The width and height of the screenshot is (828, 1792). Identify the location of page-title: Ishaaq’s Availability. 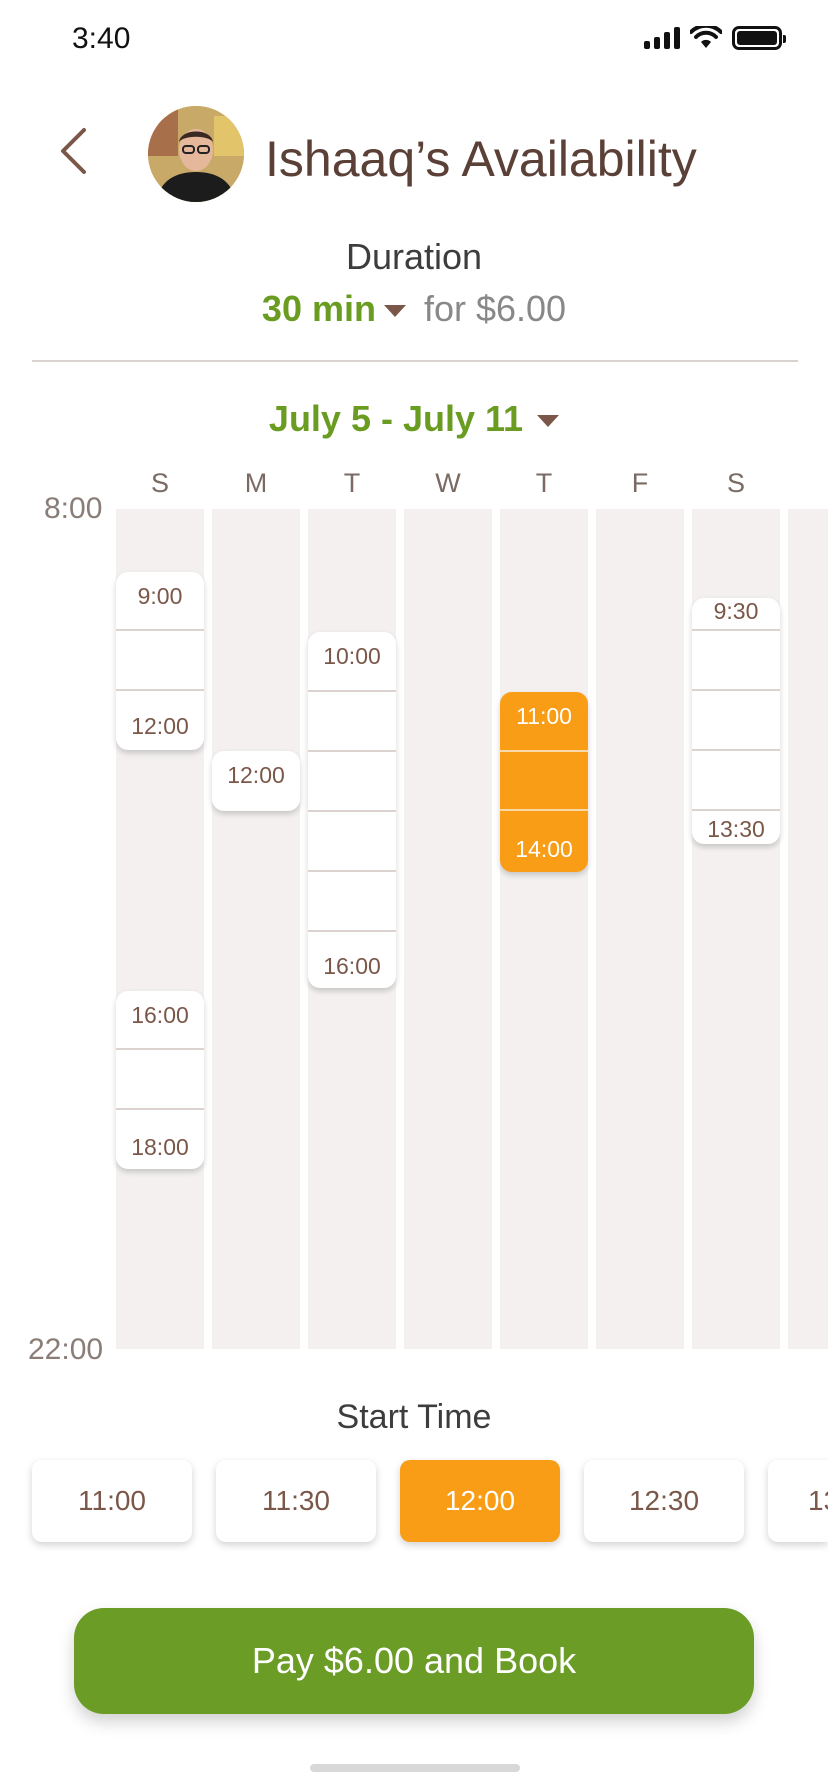
(481, 159).